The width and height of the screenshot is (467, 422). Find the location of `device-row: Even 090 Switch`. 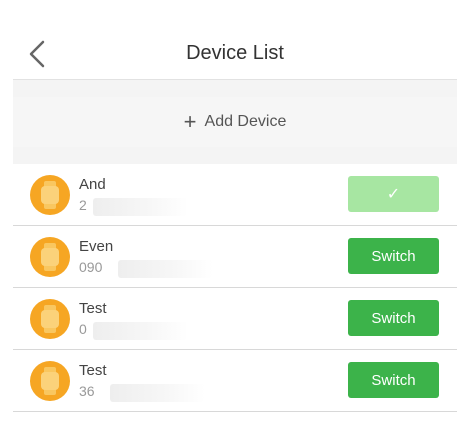

device-row: Even 090 Switch is located at coordinates (235, 257).